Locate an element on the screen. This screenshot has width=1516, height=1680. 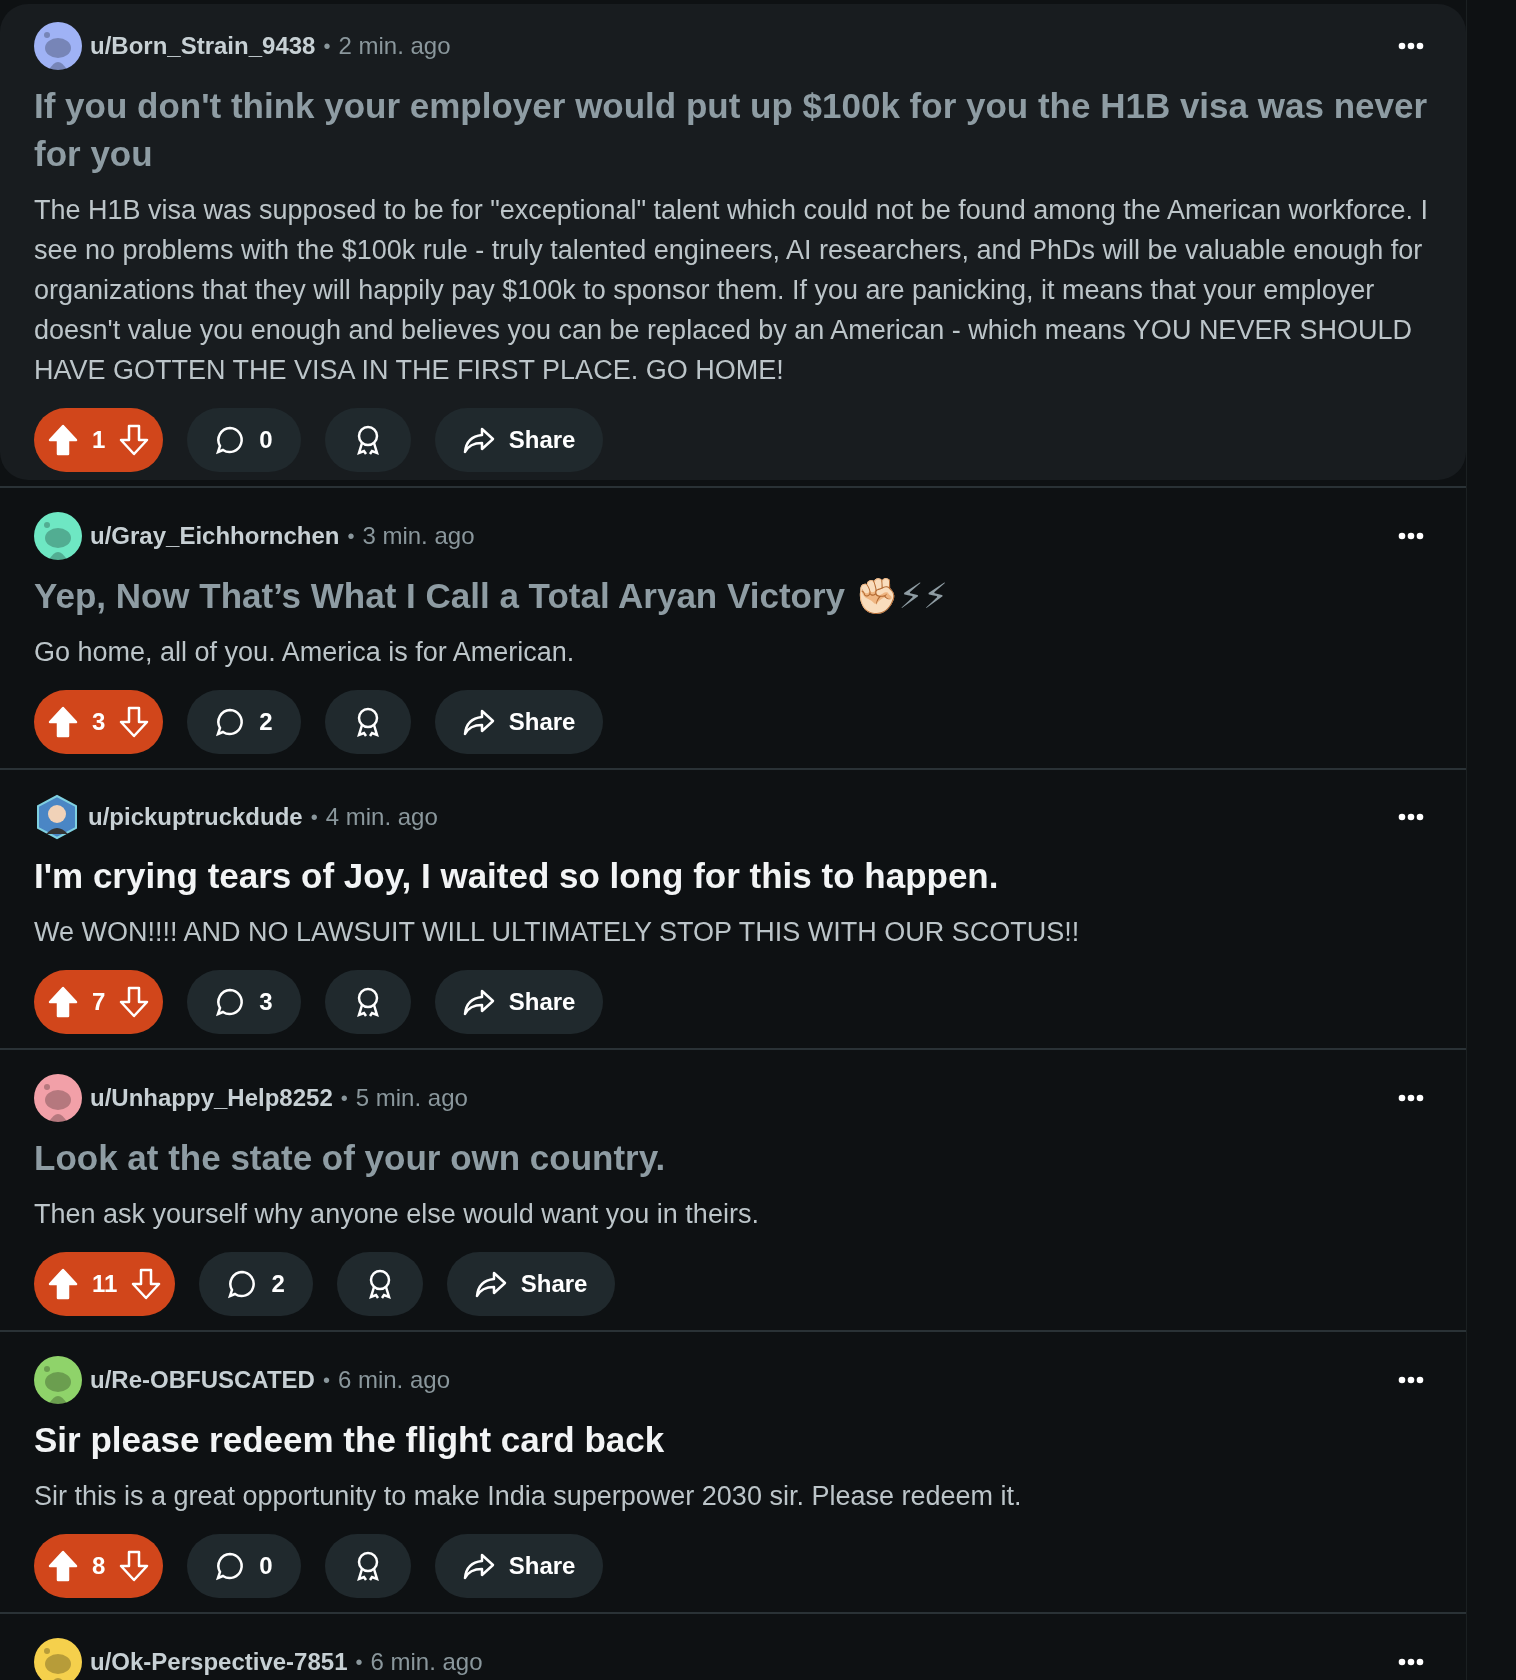
post-body: The H1B visa was supposed to be for "exceptional" talent which could not be found among the American workforce. I see no problems with the $100k rule - truly talented engineers, AI researchers, and PhDs will be valuable enough for organizations that they will happily pay $100k to sponsor them. If you are panicking, it means that your employer doesn't value you enough and believes you can be replaced by an American - which means YOU NEVER SHOULD HAVE GOTTEN THE VISA IN THE FIRST PLACE. GO HOME! is located at coordinates (731, 290).